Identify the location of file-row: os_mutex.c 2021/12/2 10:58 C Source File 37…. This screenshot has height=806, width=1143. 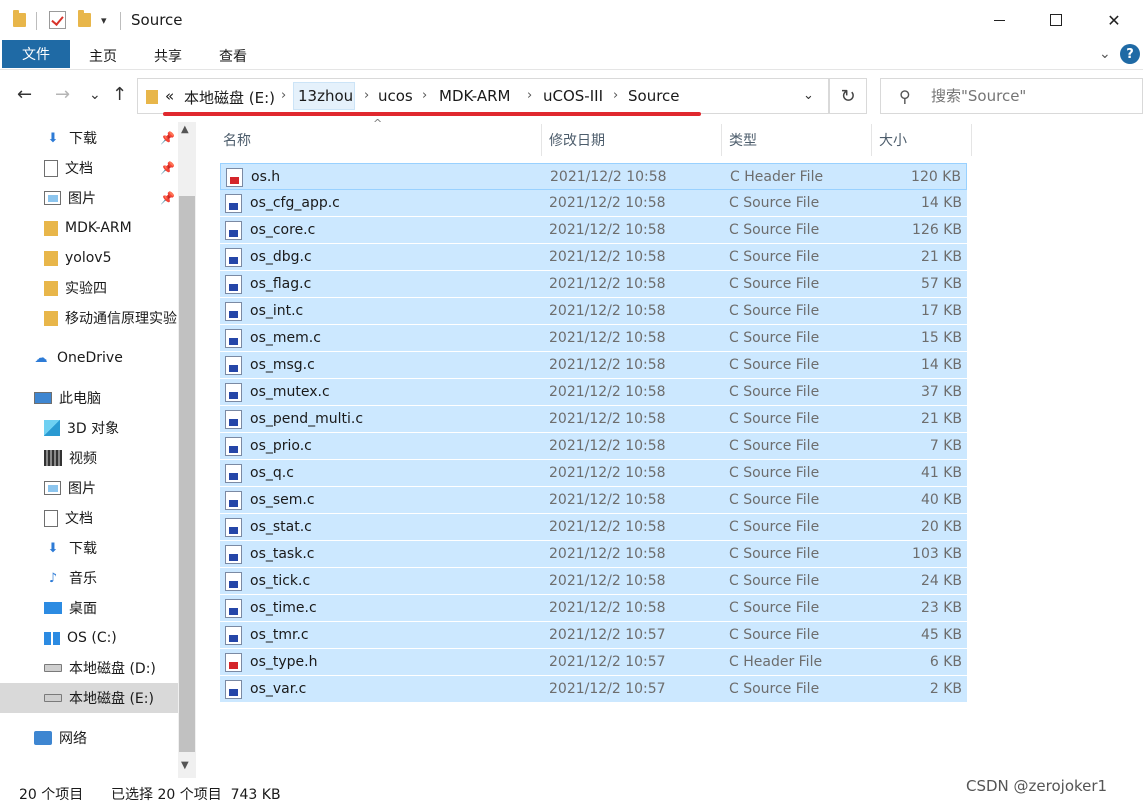
(593, 392).